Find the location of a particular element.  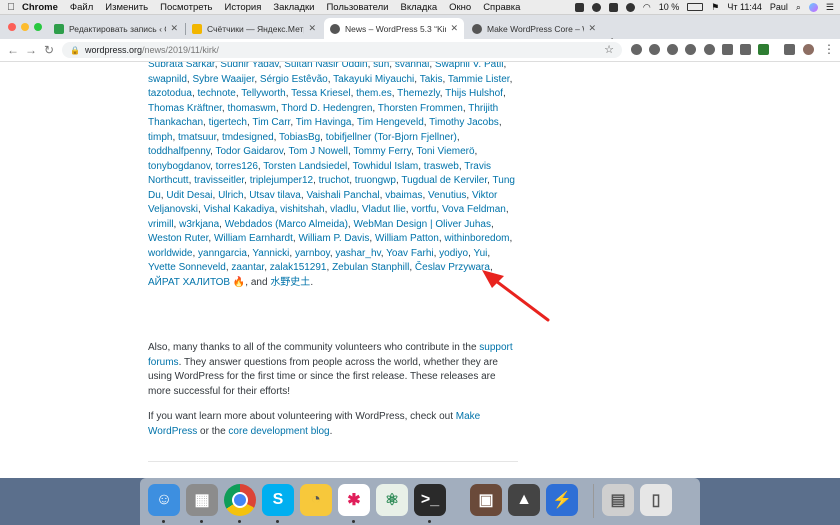

contributor-link: sun is located at coordinates (381, 66).